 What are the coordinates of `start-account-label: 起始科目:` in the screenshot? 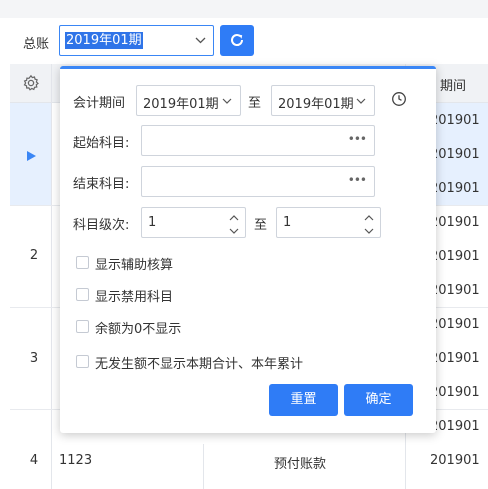 It's located at (101, 143).